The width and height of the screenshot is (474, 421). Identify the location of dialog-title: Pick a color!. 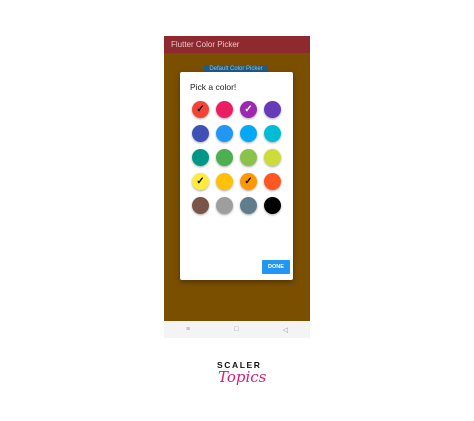
(213, 87).